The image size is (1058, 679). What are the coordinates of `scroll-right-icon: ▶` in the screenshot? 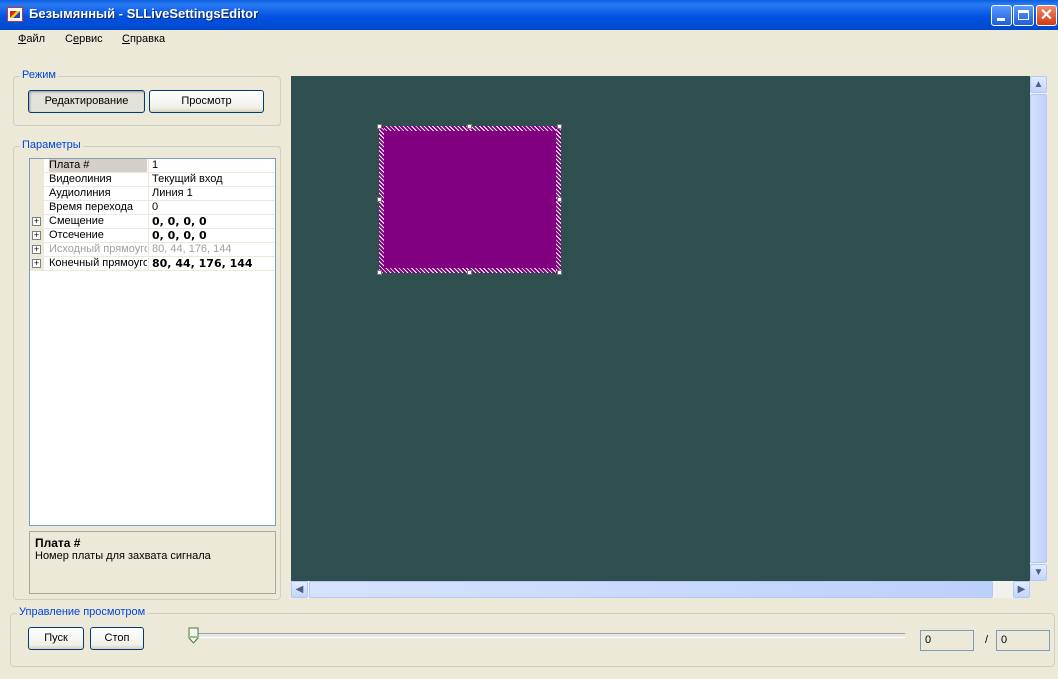 It's located at (1021, 589).